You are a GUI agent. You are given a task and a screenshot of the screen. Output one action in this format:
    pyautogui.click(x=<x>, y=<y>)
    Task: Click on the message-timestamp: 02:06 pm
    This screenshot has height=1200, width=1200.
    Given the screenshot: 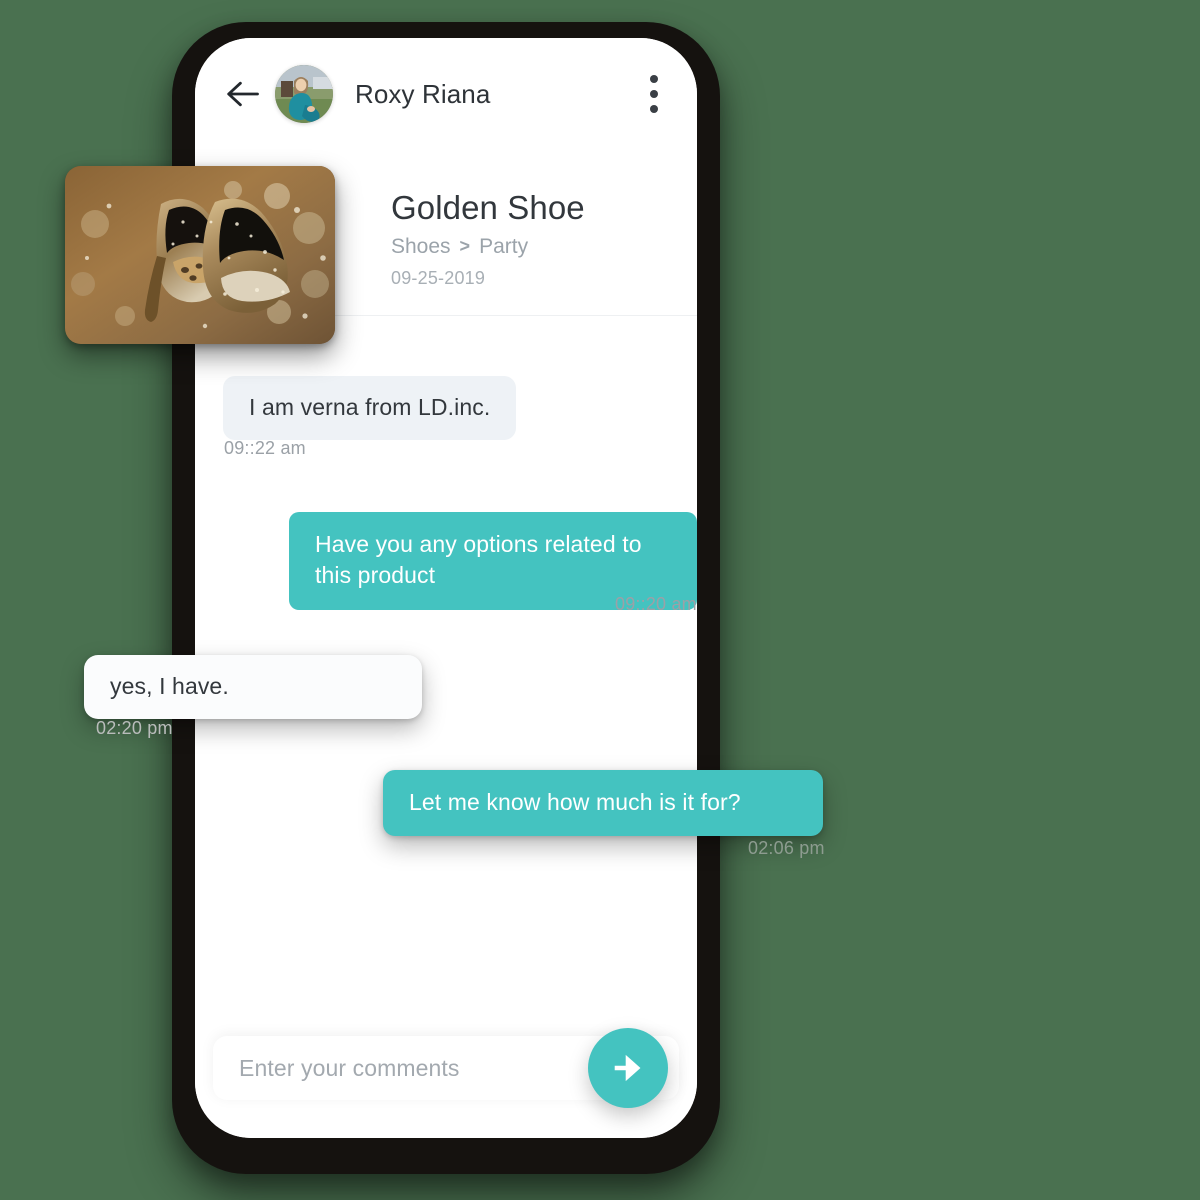 What is the action you would take?
    pyautogui.click(x=786, y=848)
    